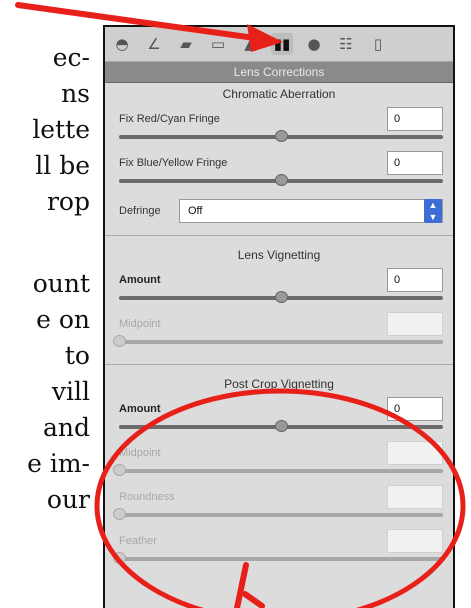 This screenshot has height=608, width=471. I want to click on curve-icon: ∠, so click(154, 44).